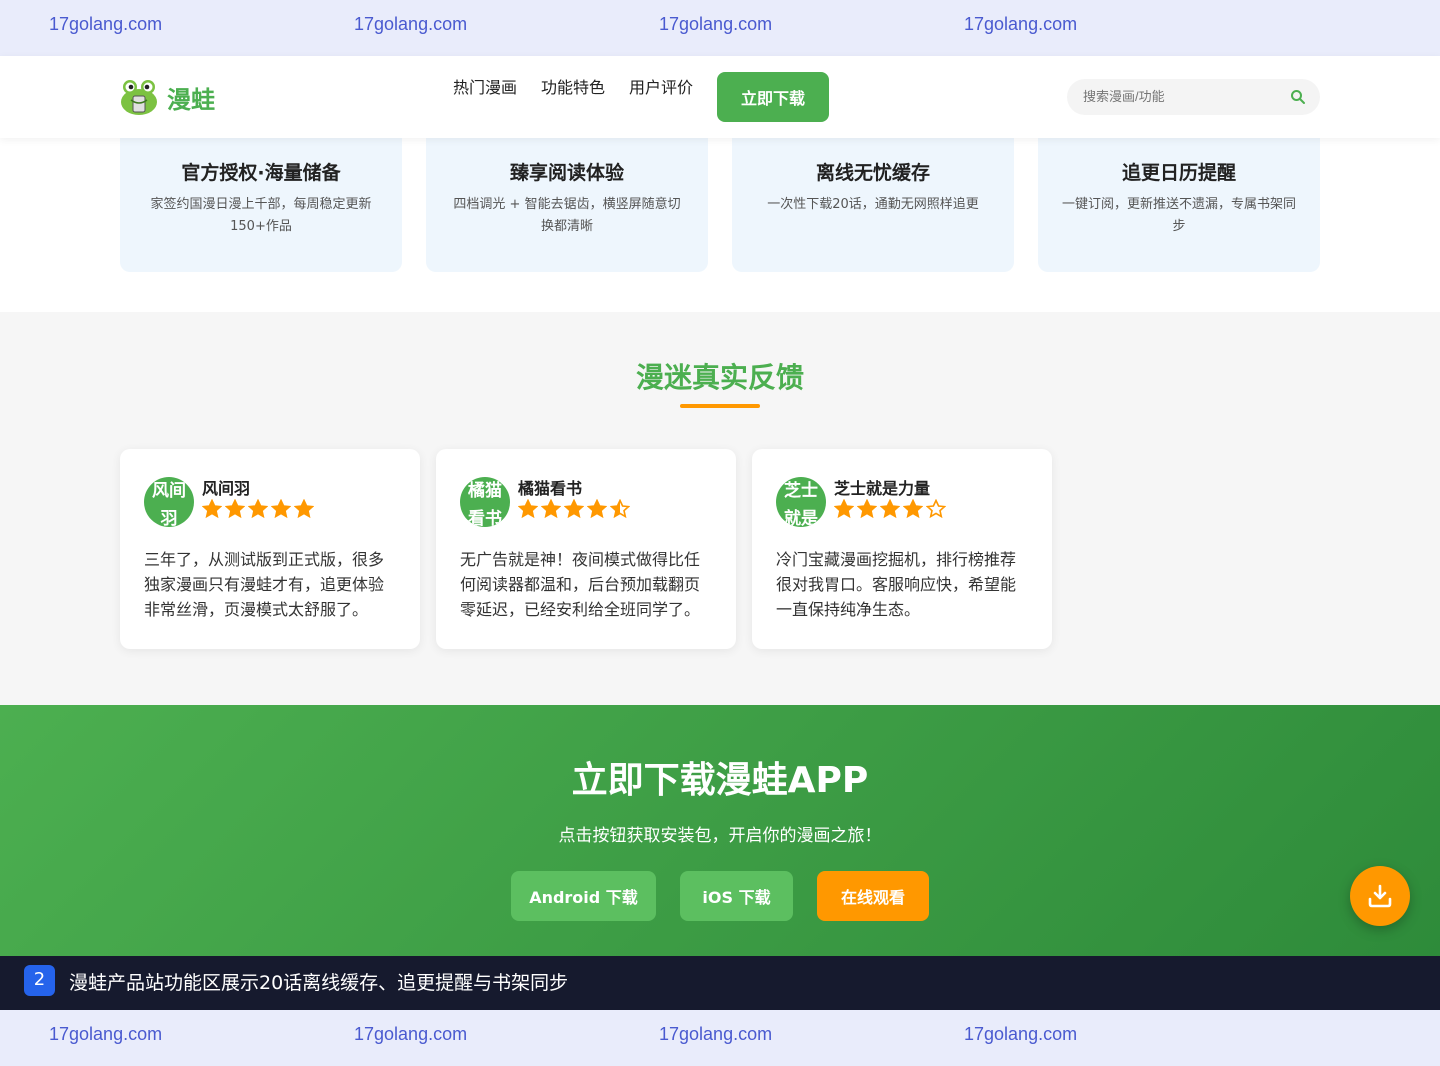  I want to click on feature-desc: 一键订阅，更新推送不遗漏，专属书架同步, so click(1179, 215).